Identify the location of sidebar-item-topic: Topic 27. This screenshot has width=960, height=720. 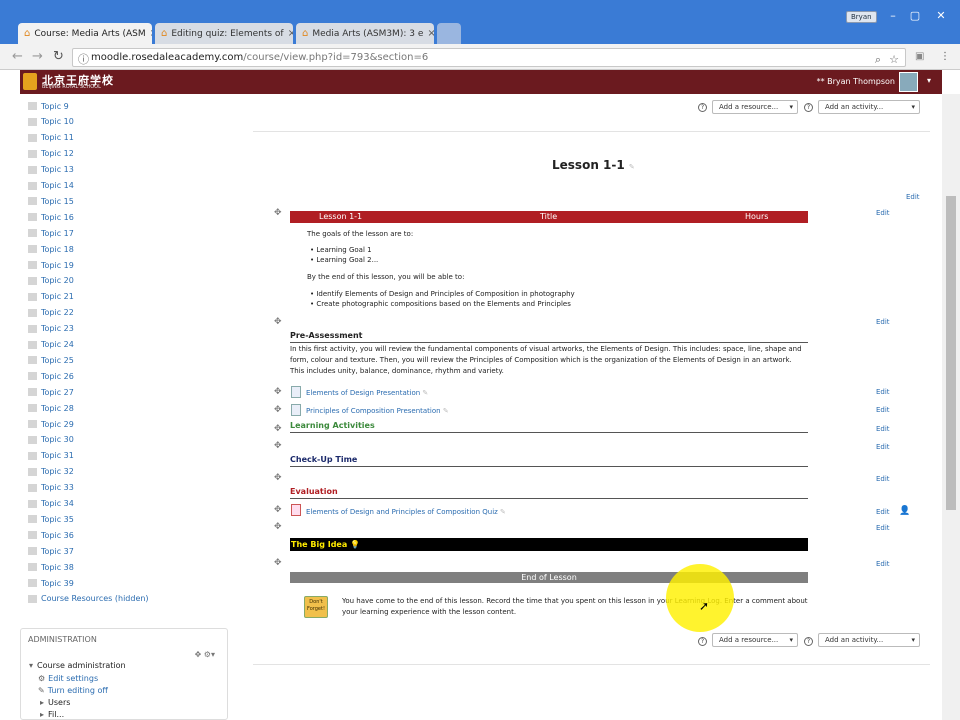
(51, 392).